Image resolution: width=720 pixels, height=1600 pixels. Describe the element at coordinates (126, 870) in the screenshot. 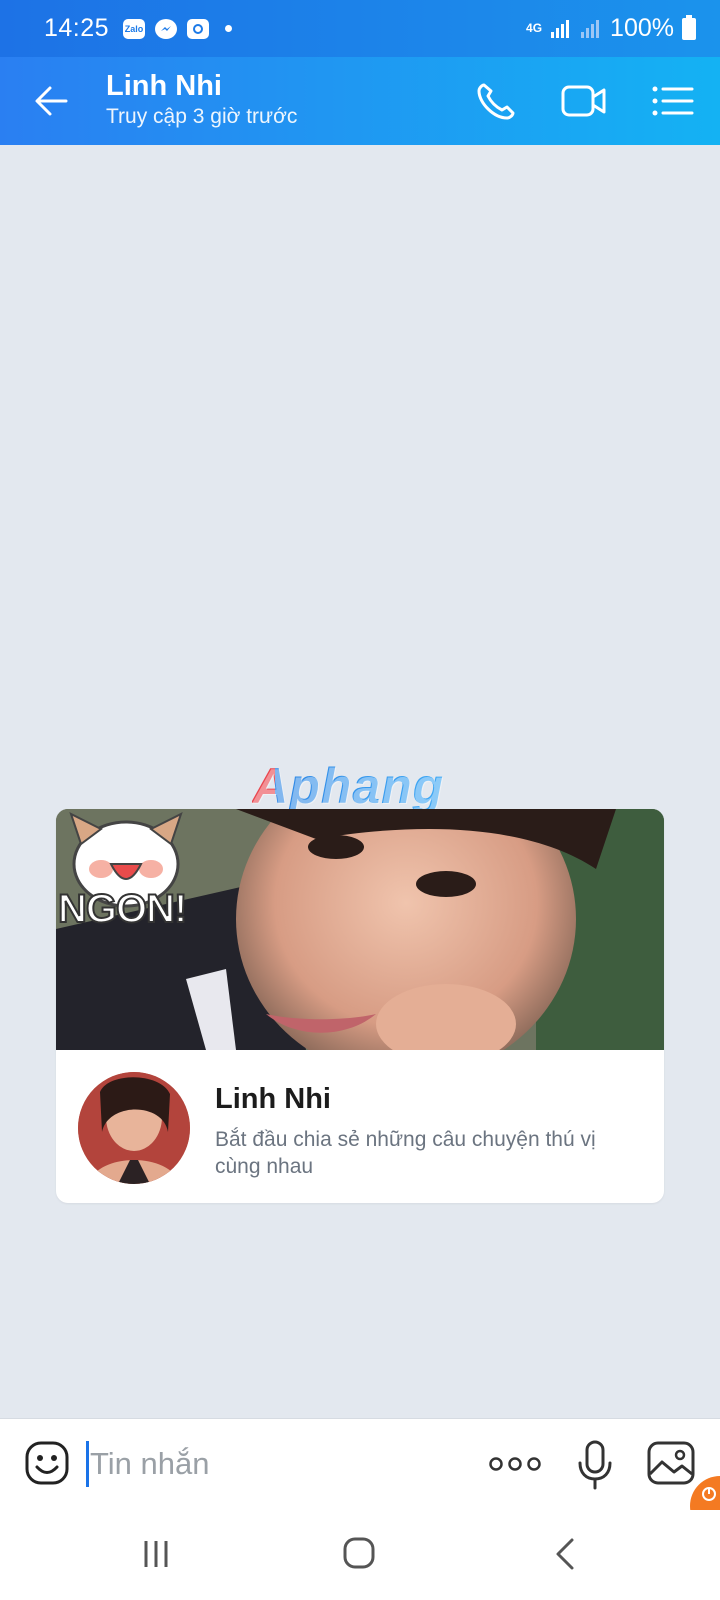

I see `ngon-sticker: NGON!` at that location.